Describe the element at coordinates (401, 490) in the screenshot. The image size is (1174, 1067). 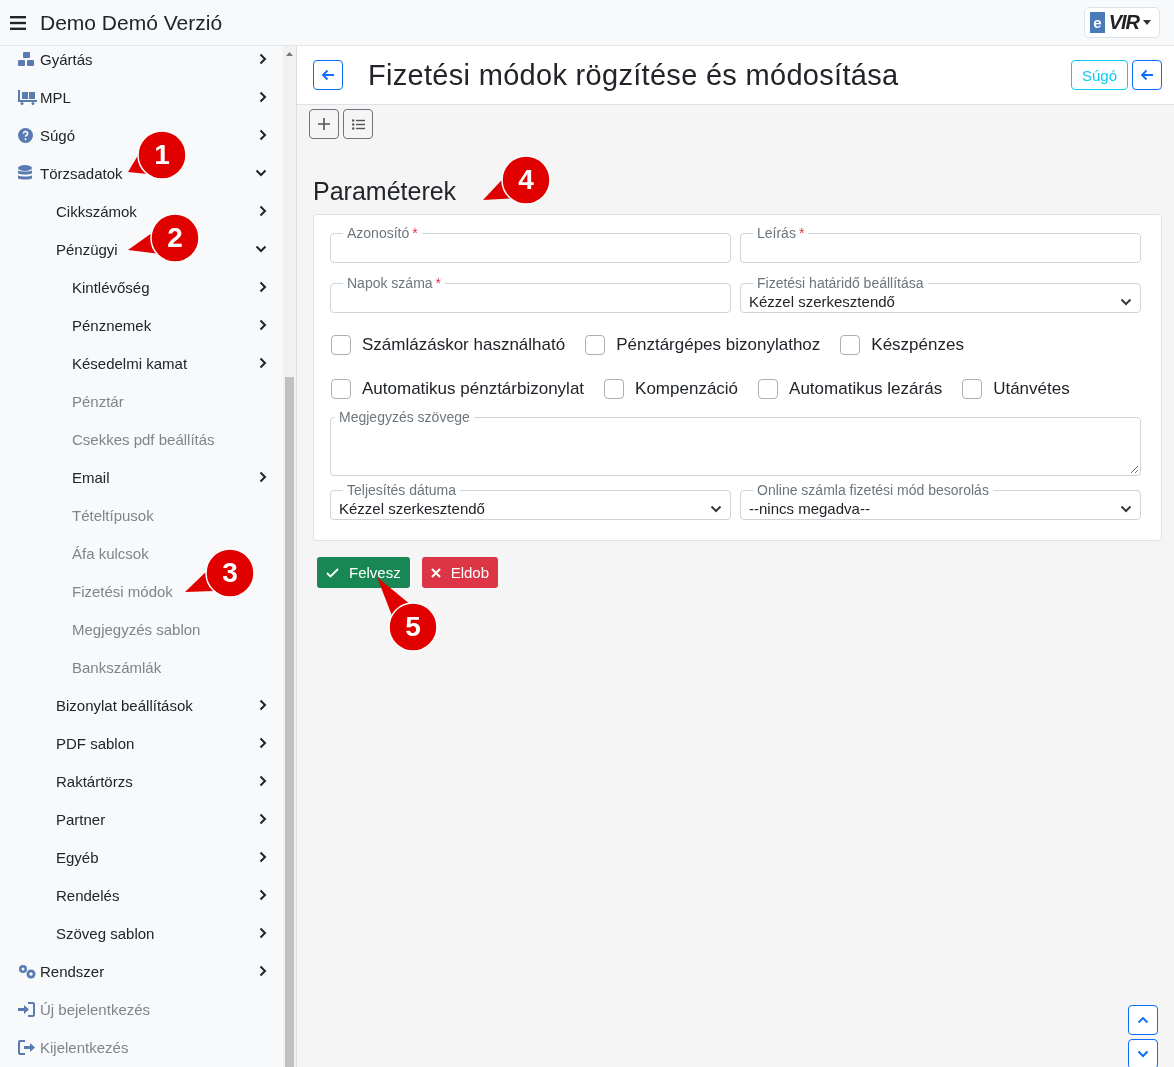
I see `field-label: Teljesítés dátuma` at that location.